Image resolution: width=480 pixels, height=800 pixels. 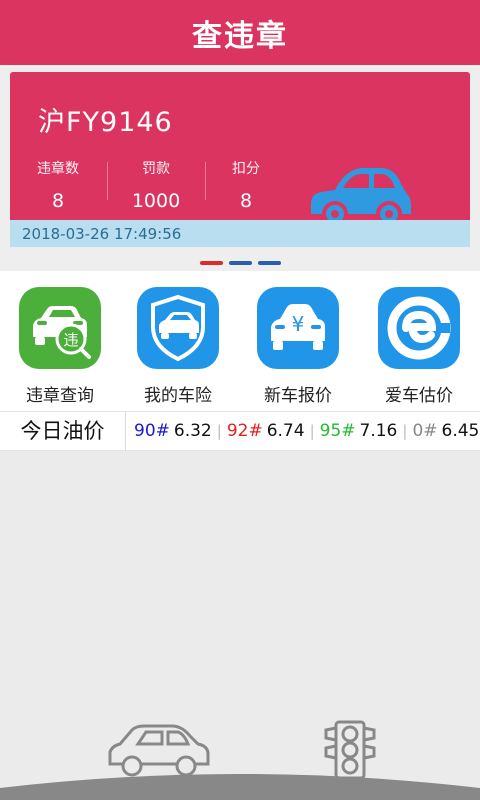 I want to click on plate-number: 沪FY9146, so click(x=105, y=122).